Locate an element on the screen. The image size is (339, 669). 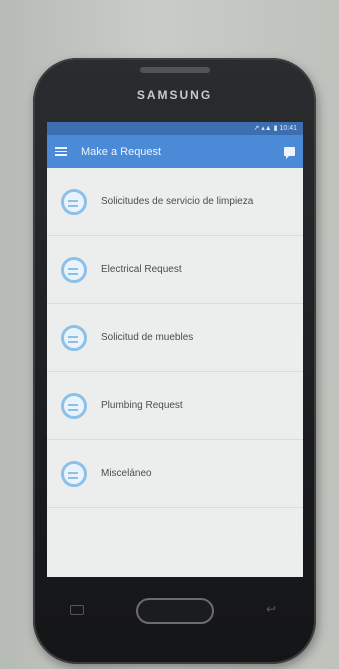
home-button is located at coordinates (175, 611).